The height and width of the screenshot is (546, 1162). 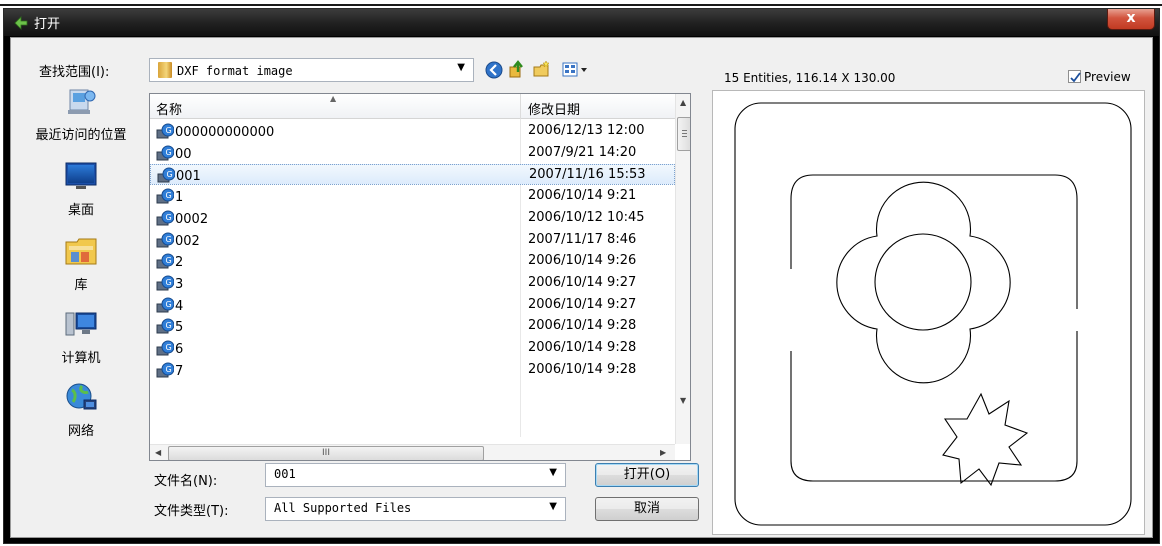 I want to click on preview-checkbox: Preview, so click(x=1099, y=77).